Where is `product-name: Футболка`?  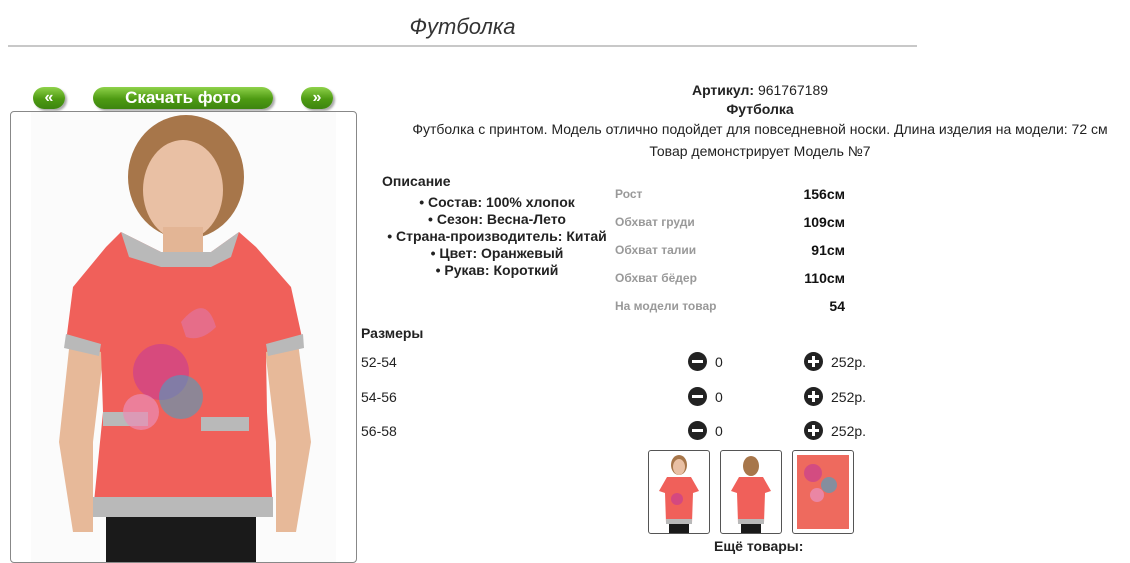
product-name: Футболка is located at coordinates (760, 109).